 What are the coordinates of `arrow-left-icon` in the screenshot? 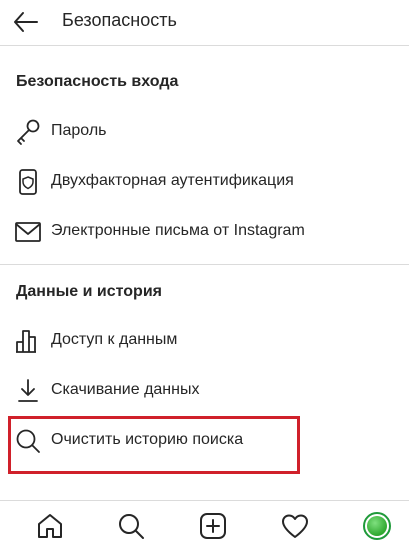 It's located at (26, 22).